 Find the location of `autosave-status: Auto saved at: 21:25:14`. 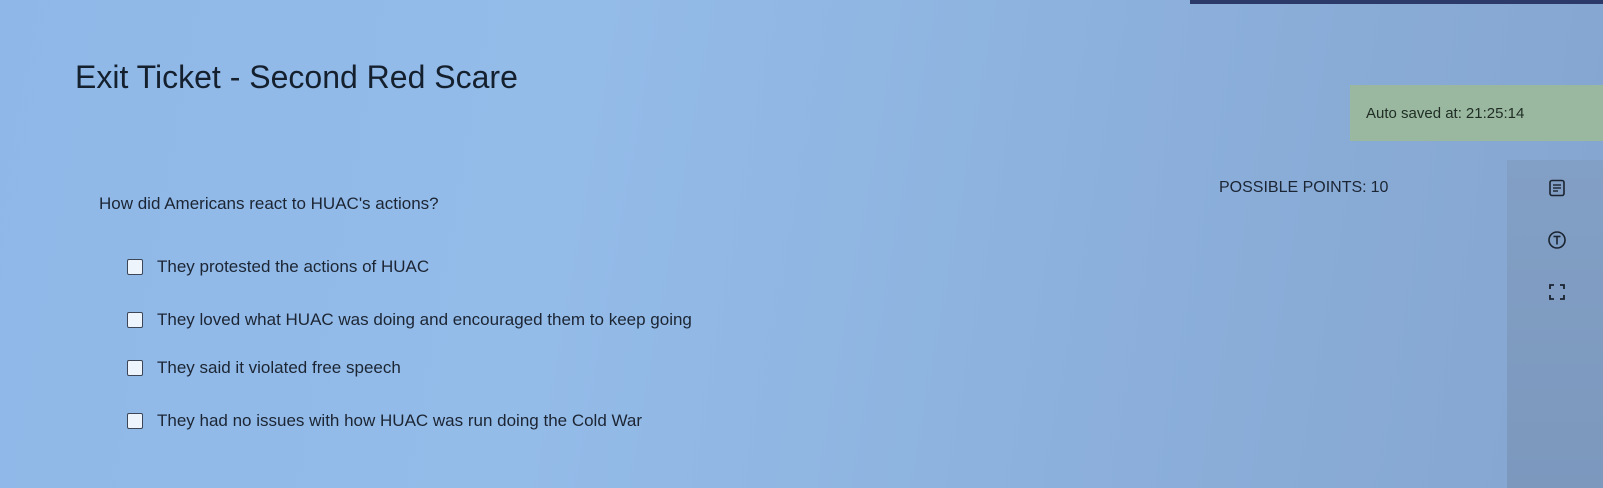

autosave-status: Auto saved at: 21:25:14 is located at coordinates (1476, 113).